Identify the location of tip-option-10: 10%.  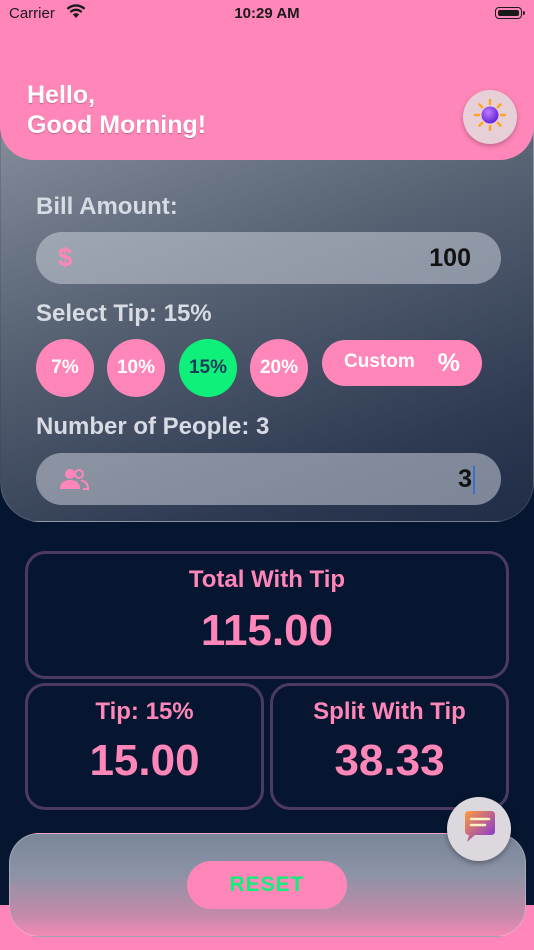
(136, 368).